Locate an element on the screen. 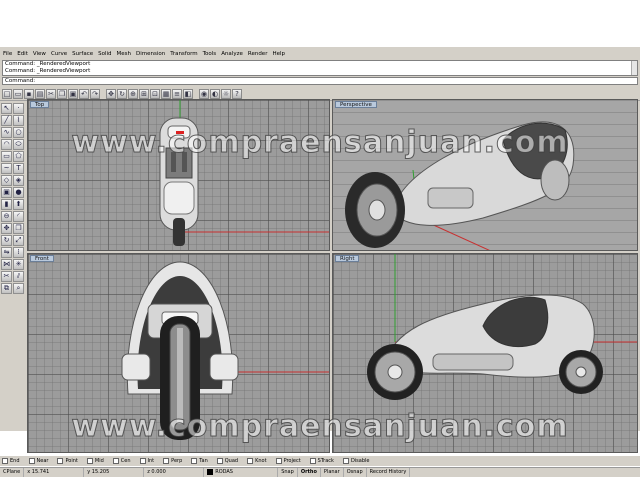 Image resolution: width=640 pixels, height=480 pixels. pan-icon: ✥ is located at coordinates (111, 93).